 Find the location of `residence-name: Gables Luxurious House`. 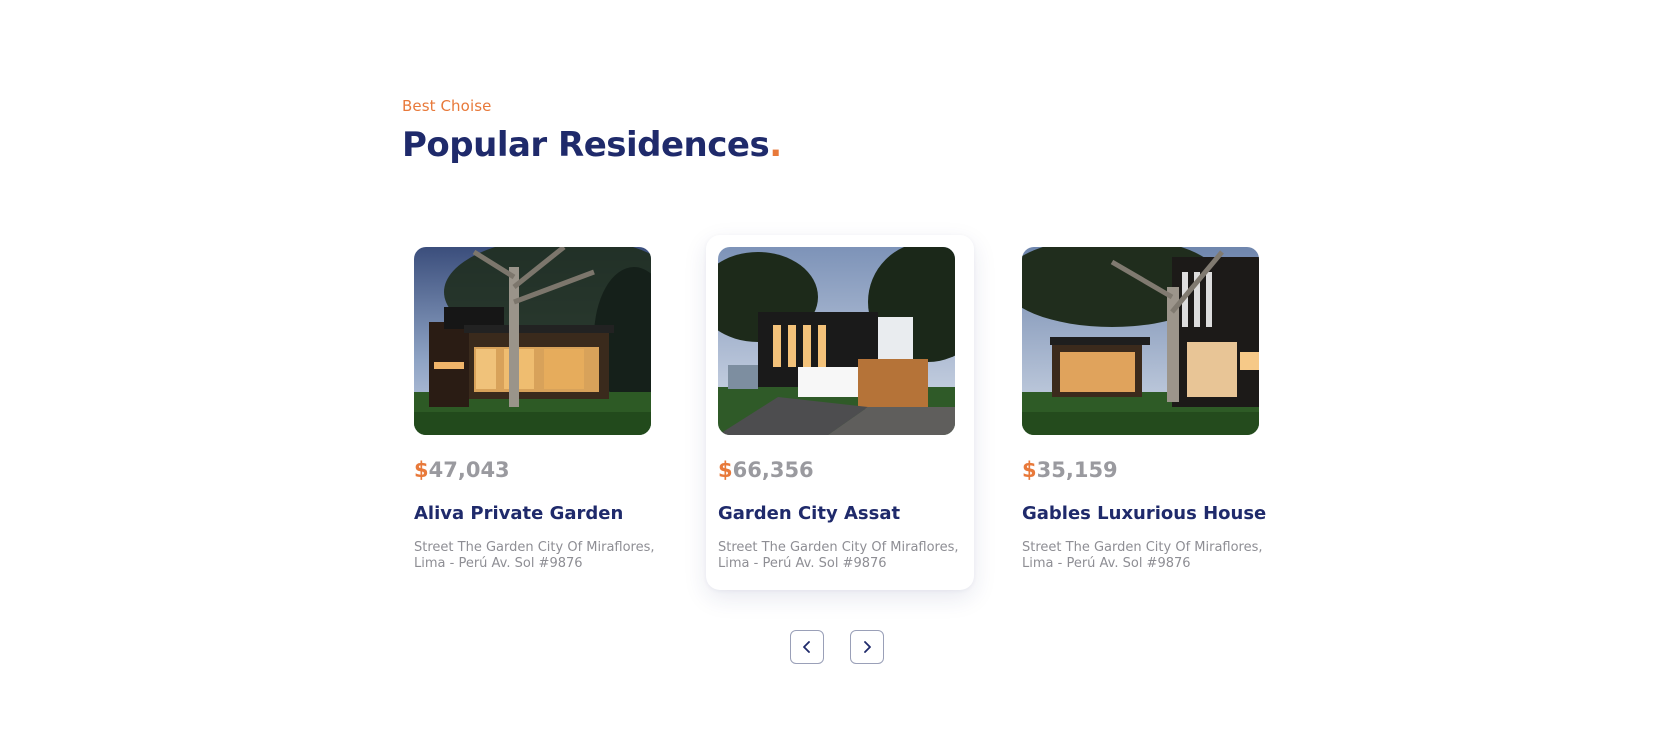

residence-name: Gables Luxurious House is located at coordinates (1144, 513).